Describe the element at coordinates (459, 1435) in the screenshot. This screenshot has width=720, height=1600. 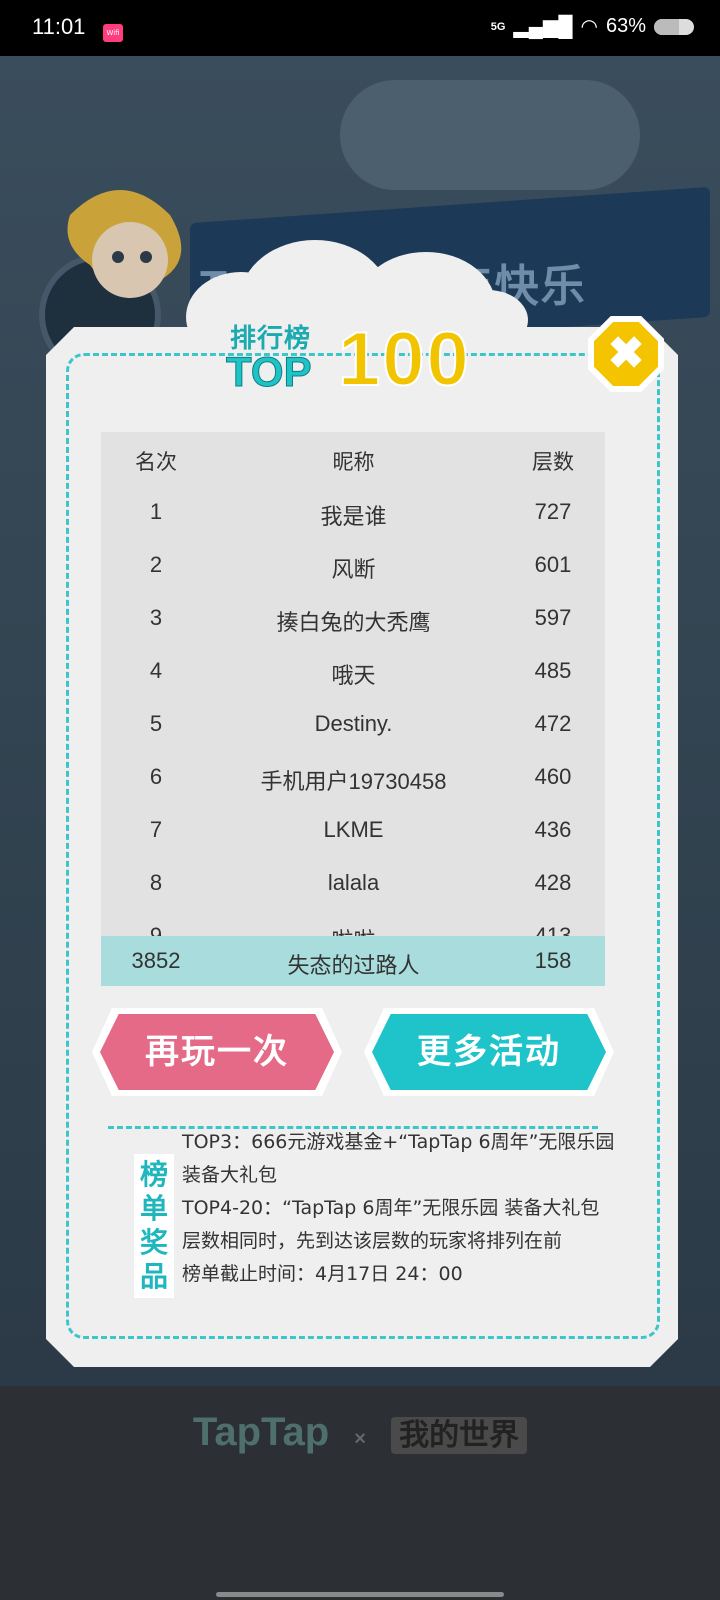
I see `minecraft-logo: 我的世界` at that location.